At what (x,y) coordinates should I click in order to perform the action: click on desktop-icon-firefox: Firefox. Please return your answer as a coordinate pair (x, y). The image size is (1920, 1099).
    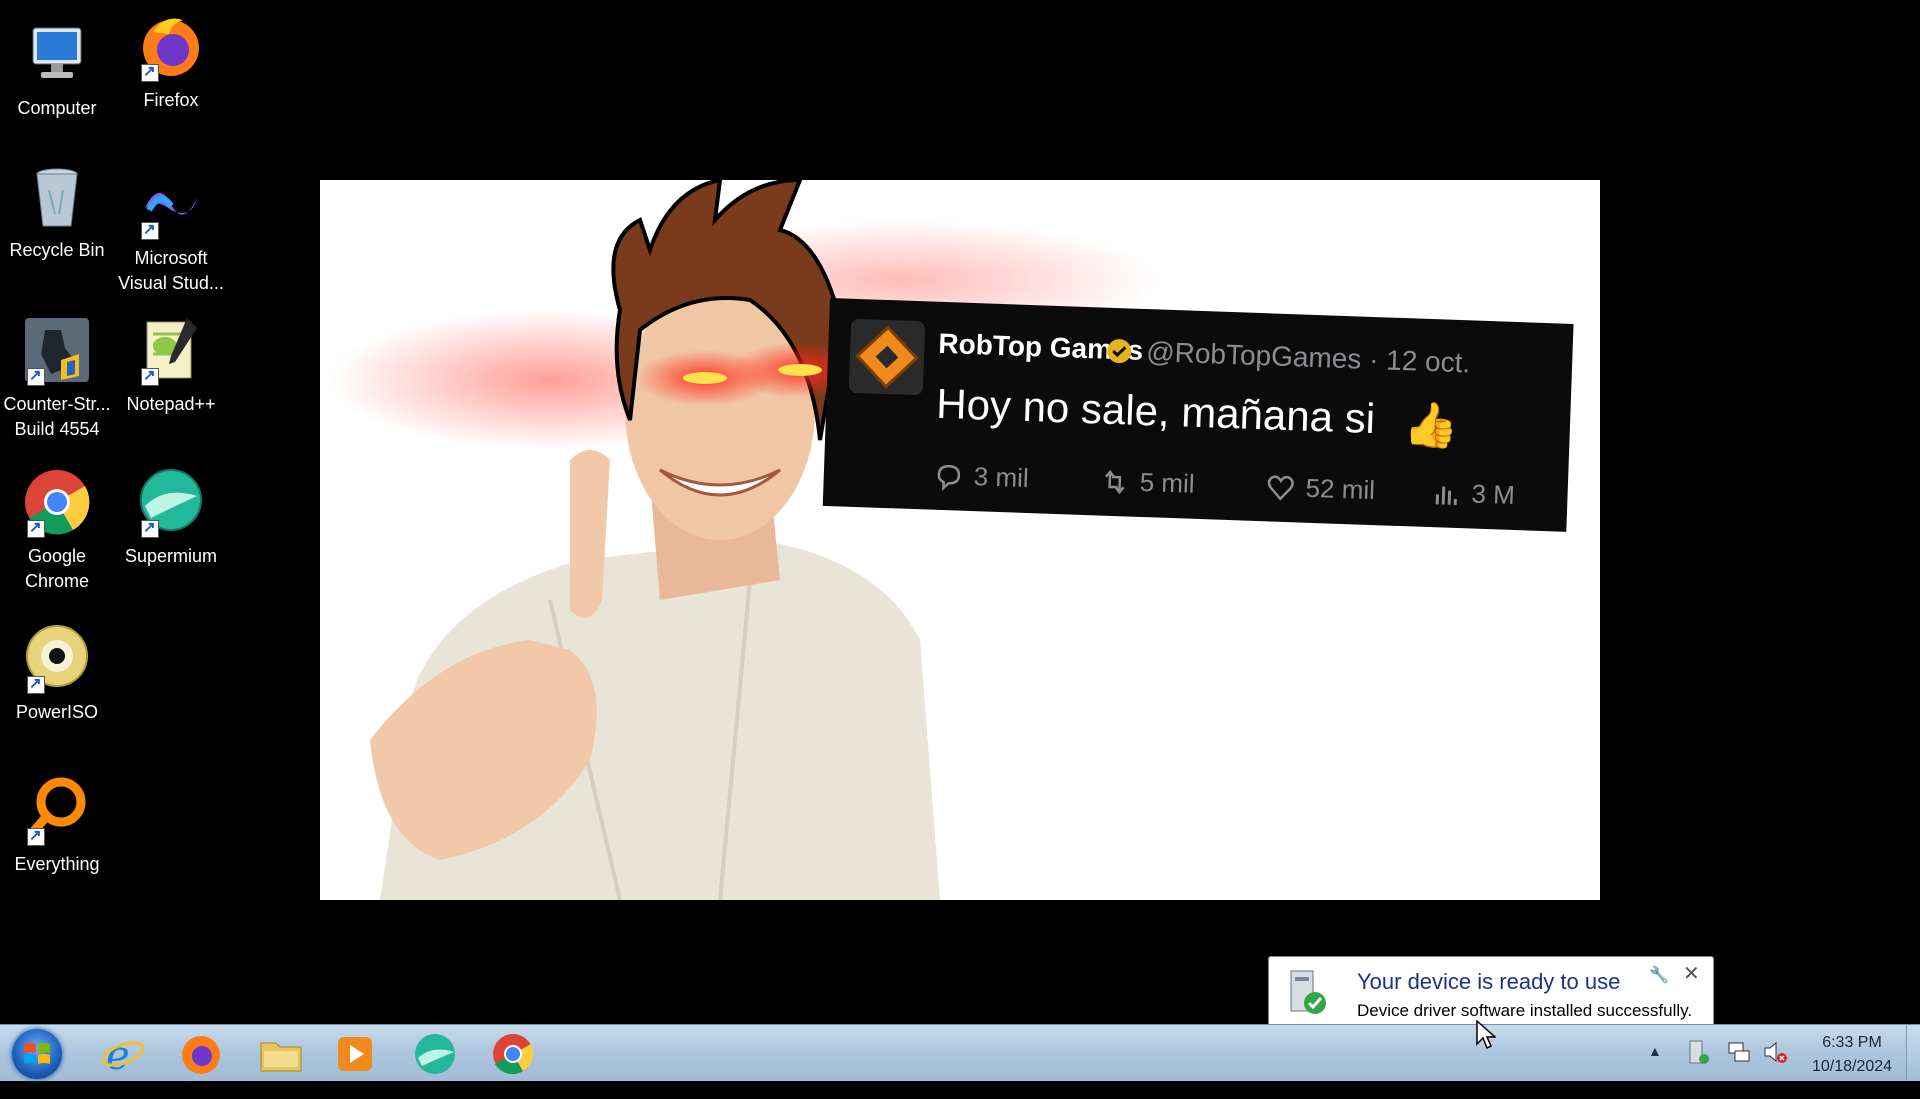
    Looking at the image, I should click on (171, 61).